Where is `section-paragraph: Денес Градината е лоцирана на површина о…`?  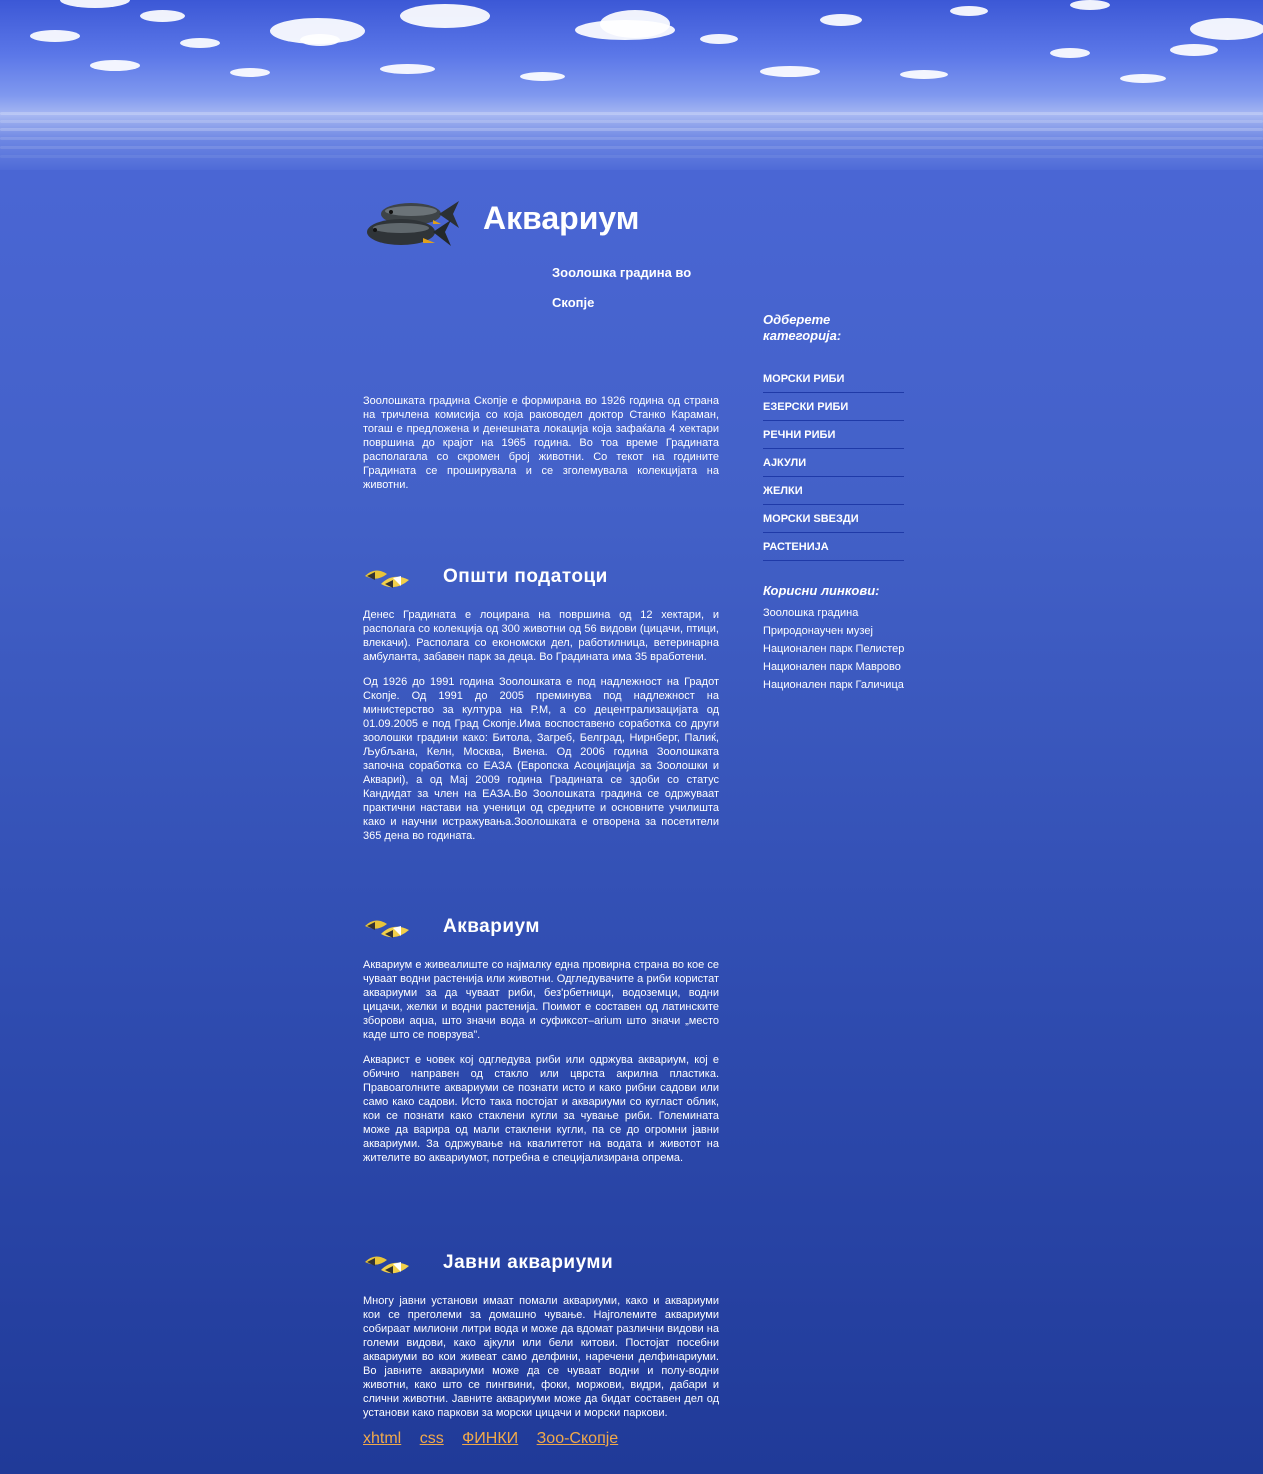
section-paragraph: Денес Градината е лоцирана на површина о… is located at coordinates (541, 636).